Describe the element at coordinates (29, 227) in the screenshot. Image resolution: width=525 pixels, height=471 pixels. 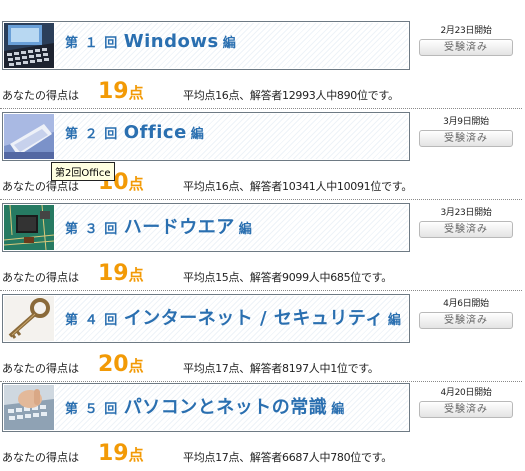
I see `circuit-board-thumbnail` at that location.